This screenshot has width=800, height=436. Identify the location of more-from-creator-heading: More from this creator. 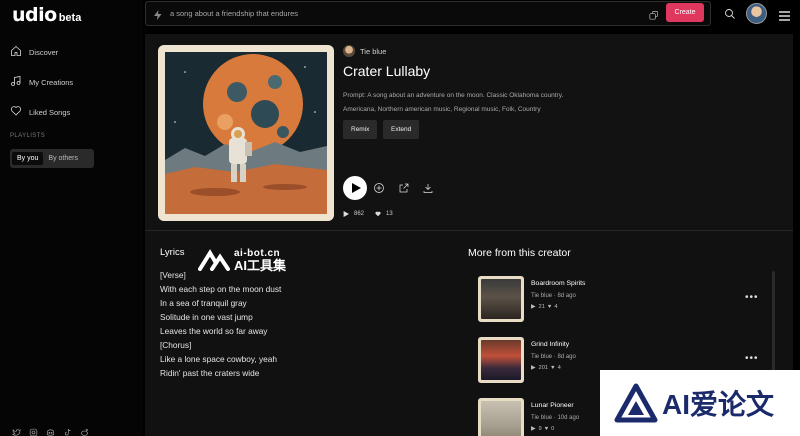
(519, 253).